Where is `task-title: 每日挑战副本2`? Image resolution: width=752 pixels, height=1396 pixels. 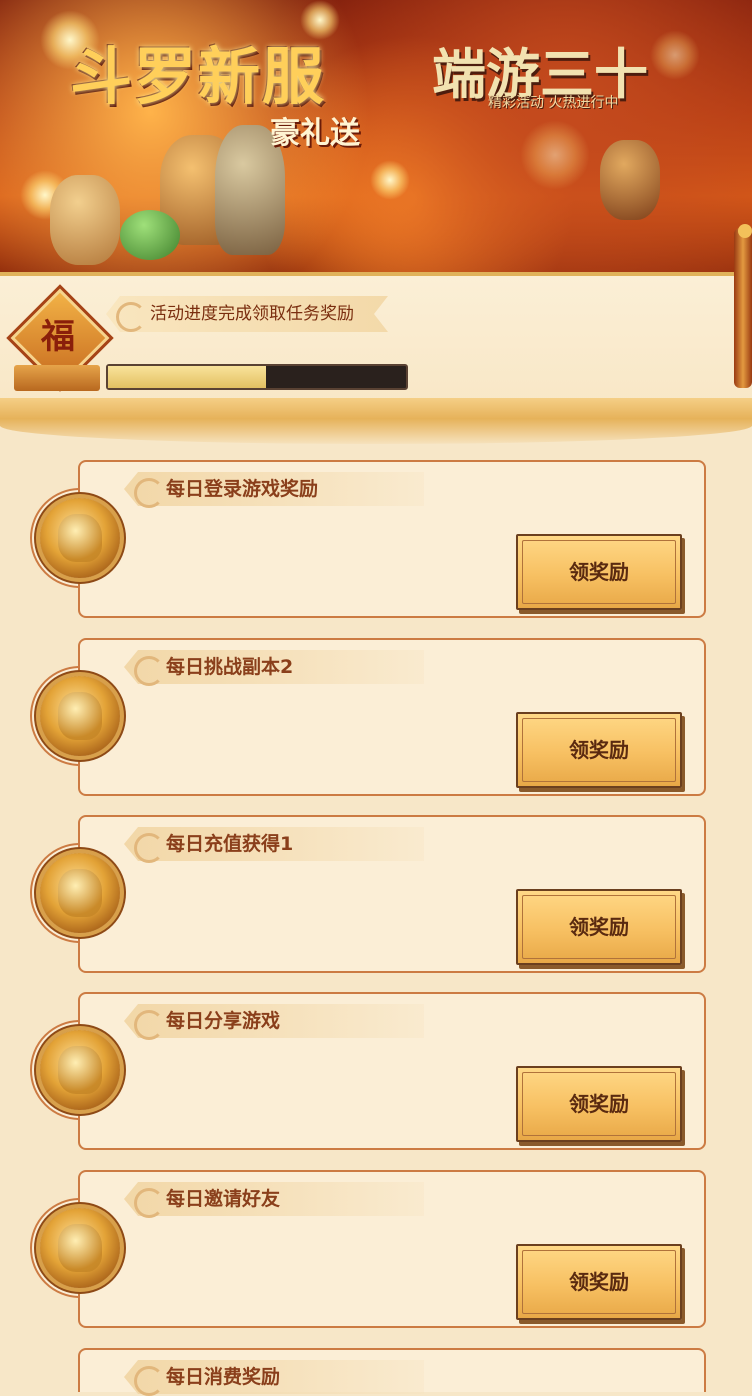 task-title: 每日挑战副本2 is located at coordinates (230, 667).